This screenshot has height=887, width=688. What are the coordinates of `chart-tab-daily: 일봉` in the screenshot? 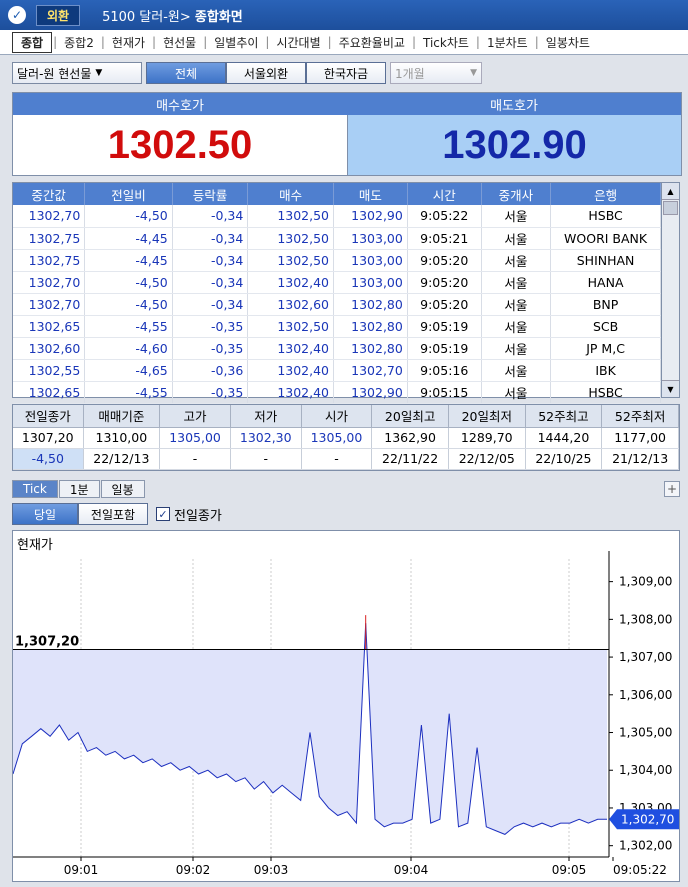 It's located at (122, 489).